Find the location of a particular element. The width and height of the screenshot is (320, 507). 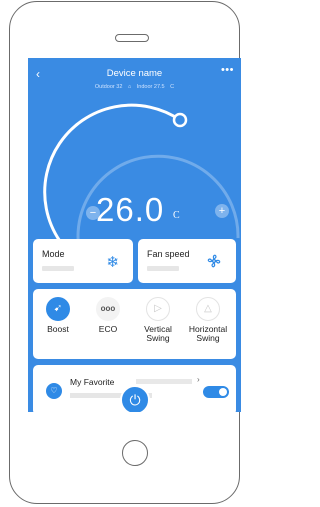

snowflake-icon: ❄ is located at coordinates (112, 262).